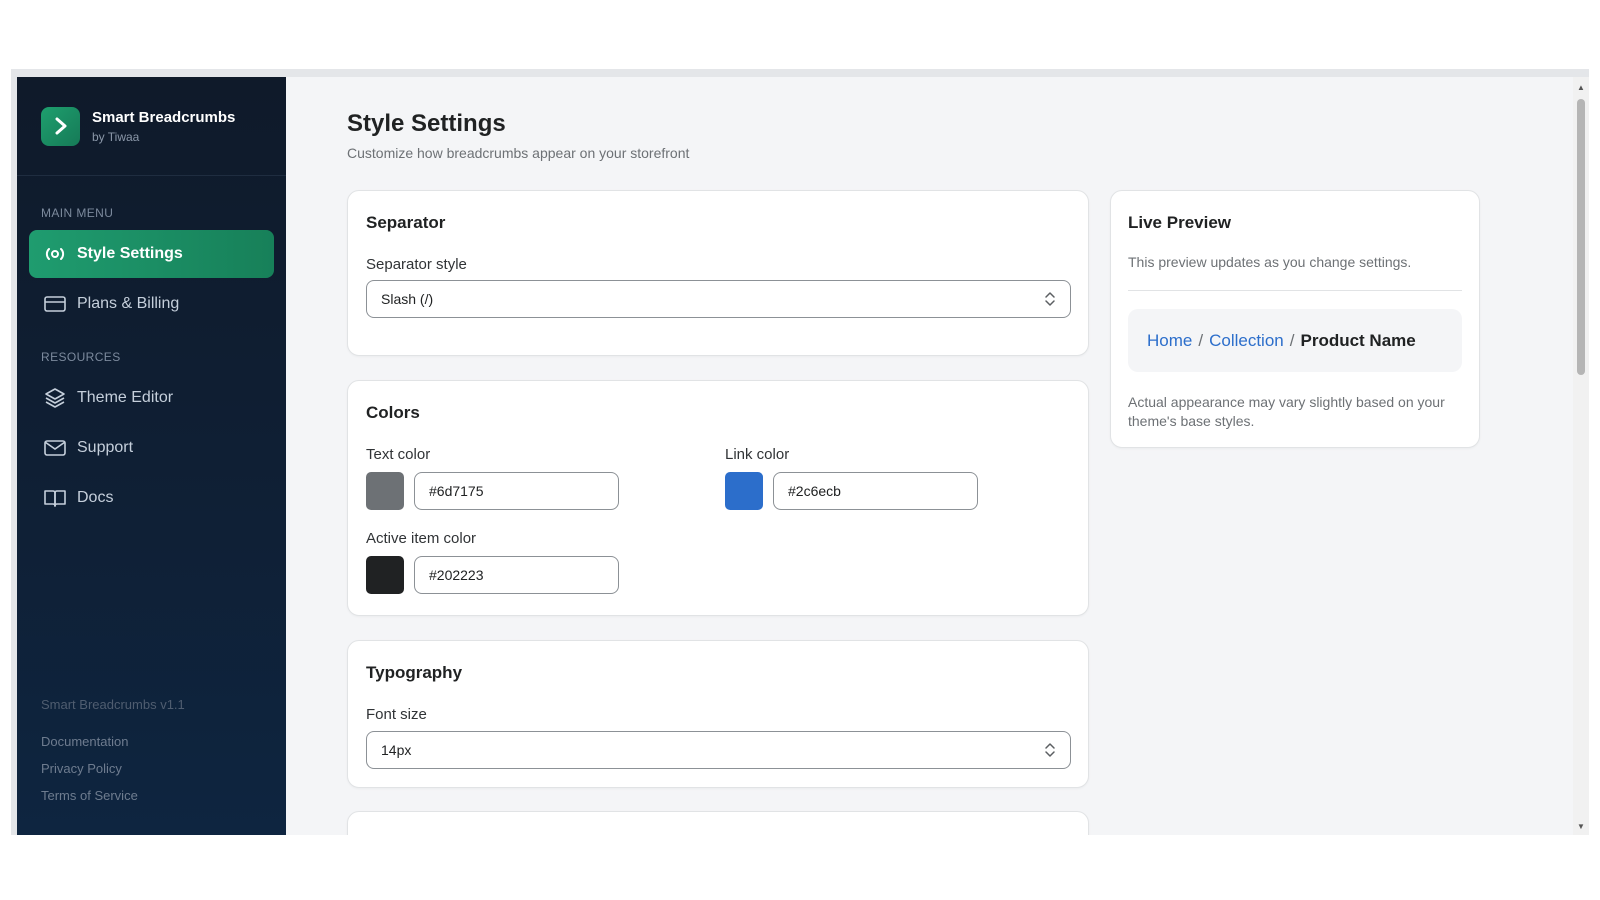  I want to click on separator-style-label: Separator style, so click(416, 264).